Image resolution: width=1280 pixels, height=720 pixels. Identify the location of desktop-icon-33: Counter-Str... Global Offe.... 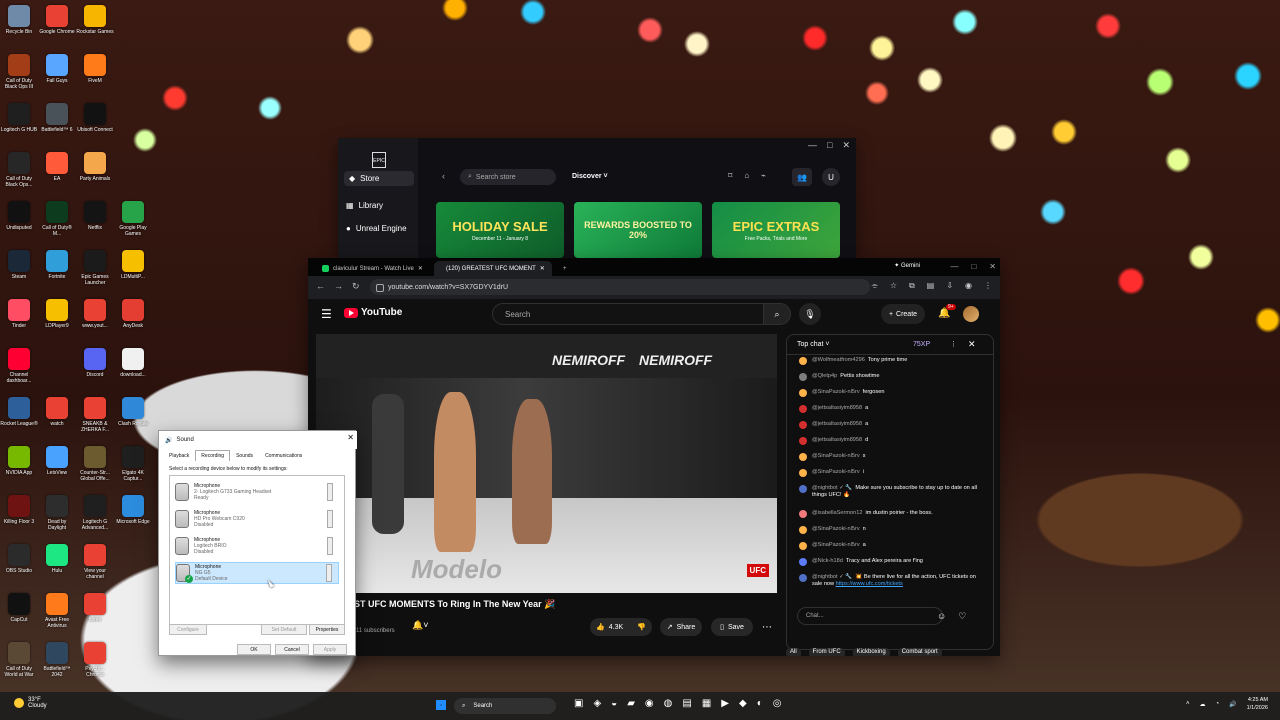
(95, 469).